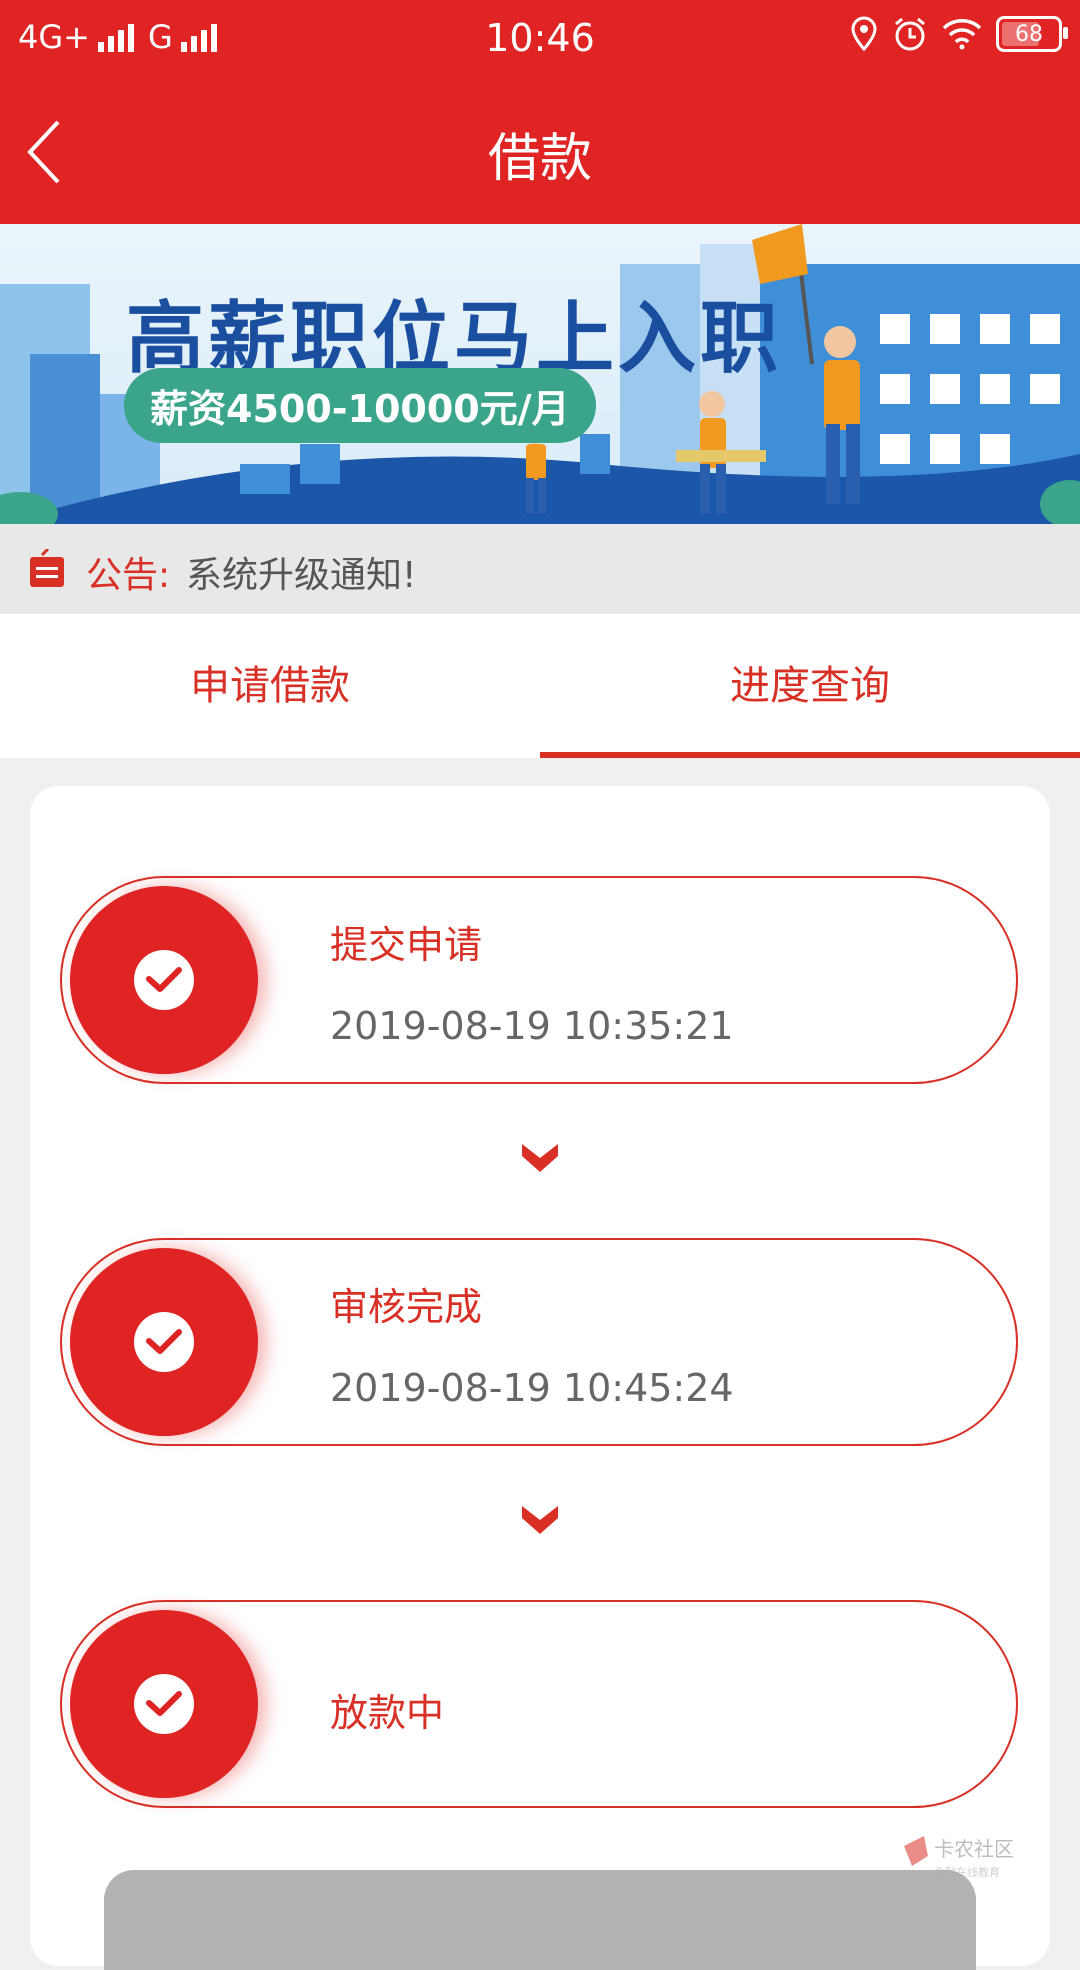 This screenshot has width=1080, height=1970. Describe the element at coordinates (974, 1849) in the screenshot. I see `watermark-text: 卡农社区` at that location.